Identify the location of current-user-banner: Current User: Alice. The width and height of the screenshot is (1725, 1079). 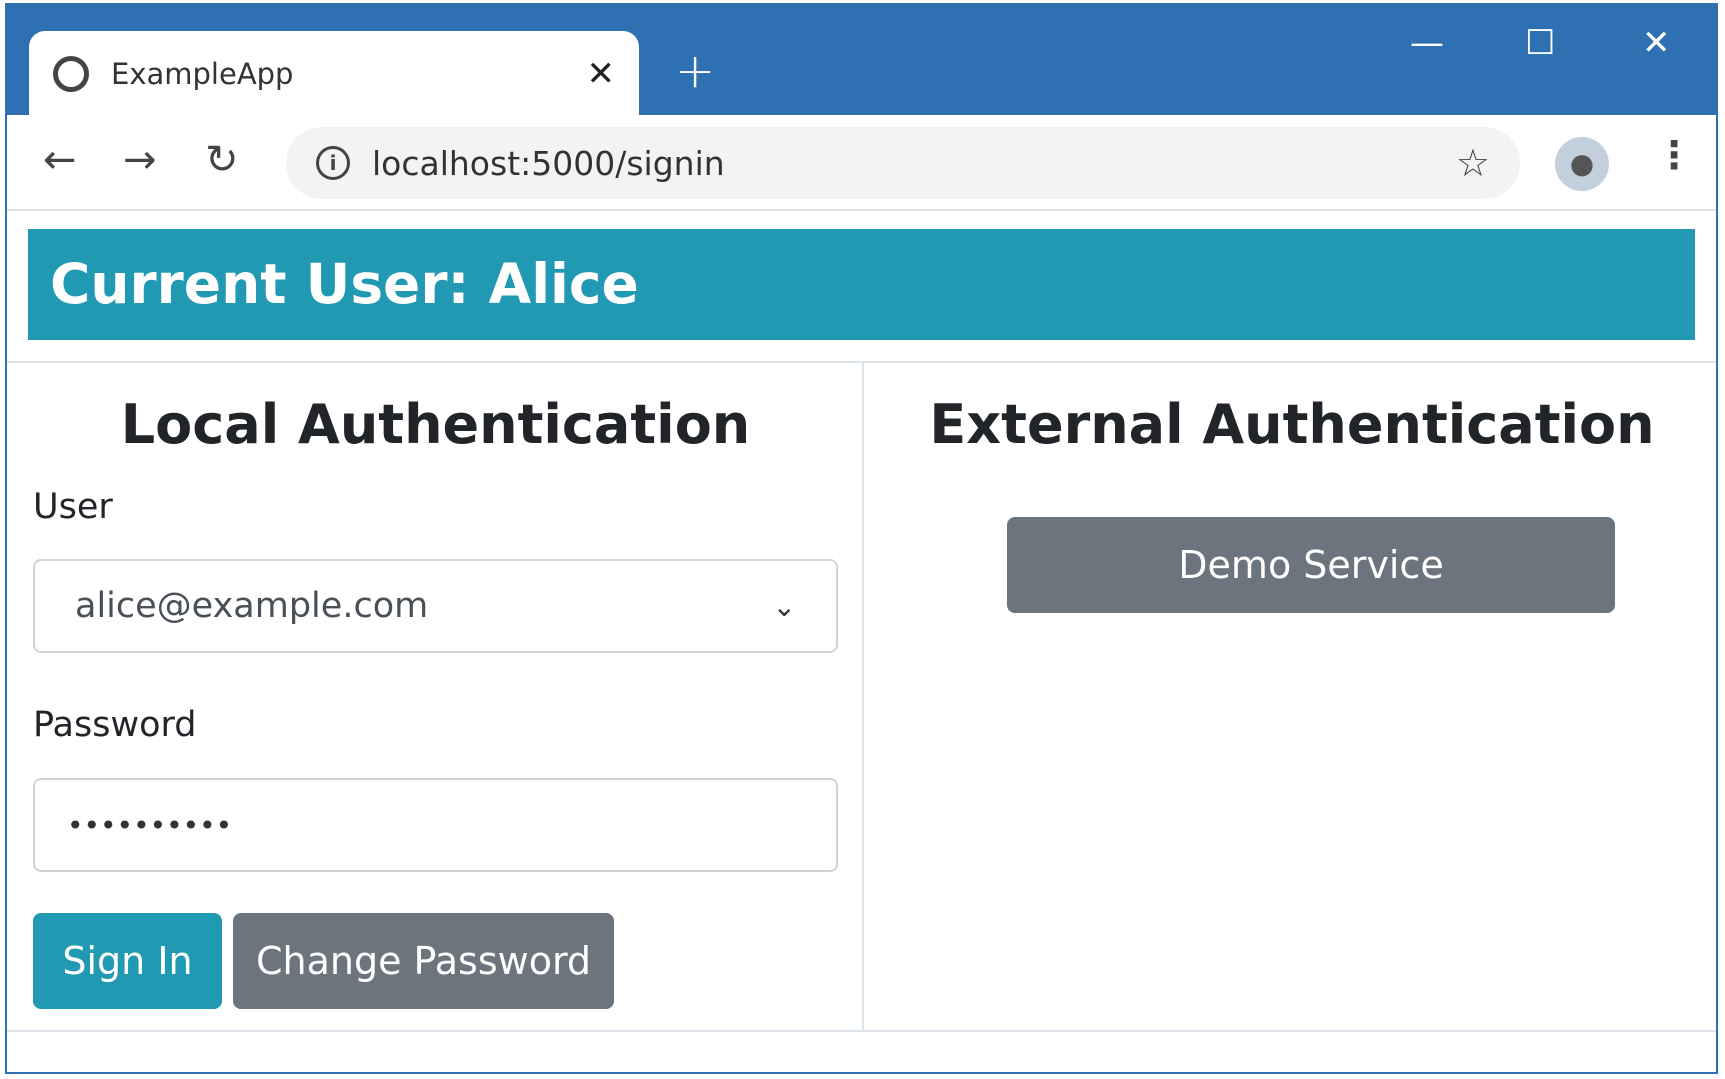
(861, 284).